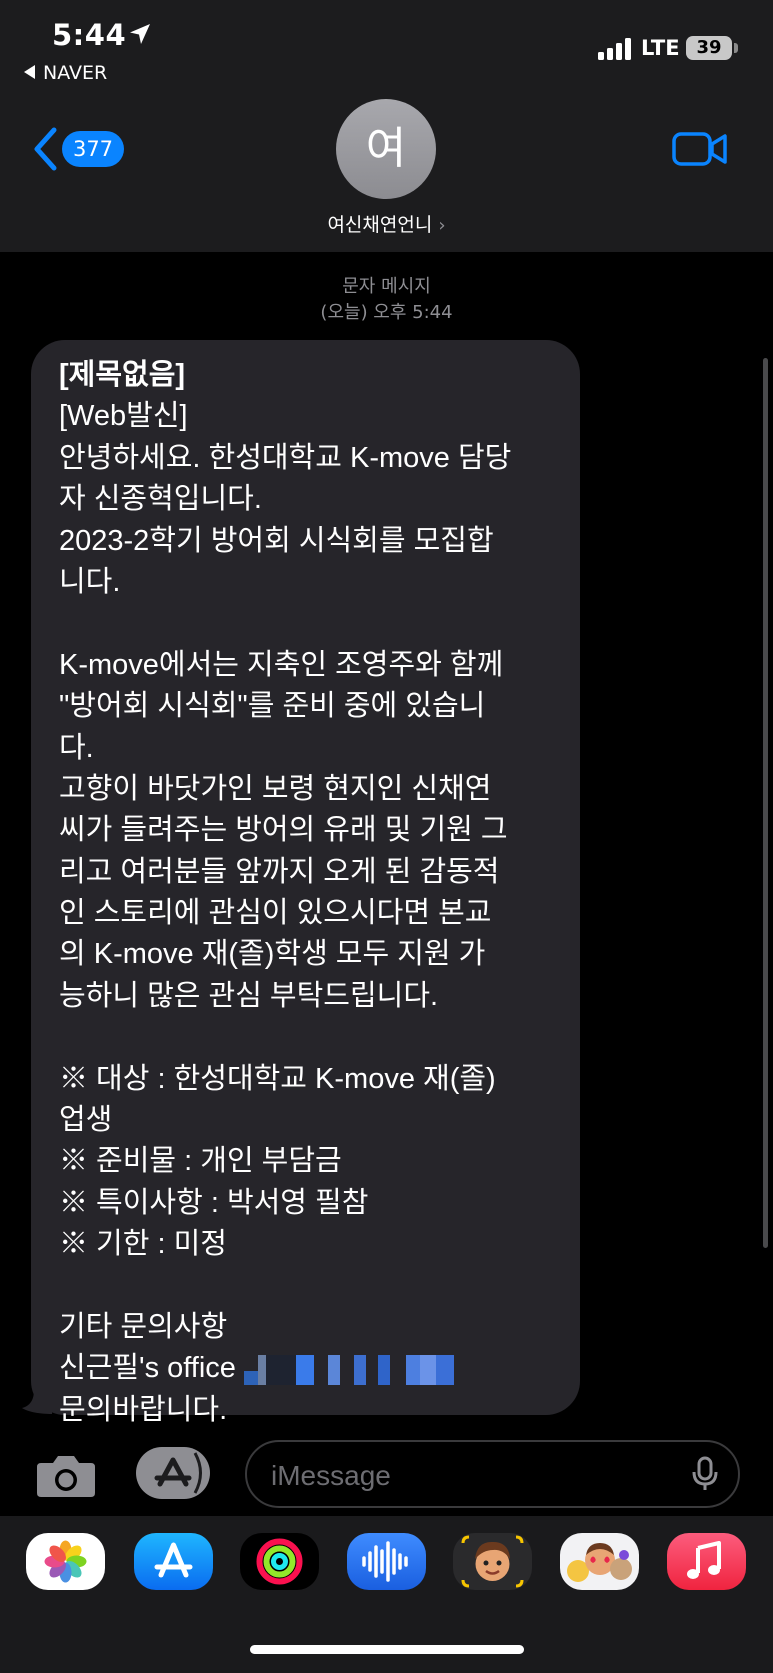 This screenshot has width=773, height=1673. What do you see at coordinates (122, 375) in the screenshot?
I see `message-line: [제목없음]` at bounding box center [122, 375].